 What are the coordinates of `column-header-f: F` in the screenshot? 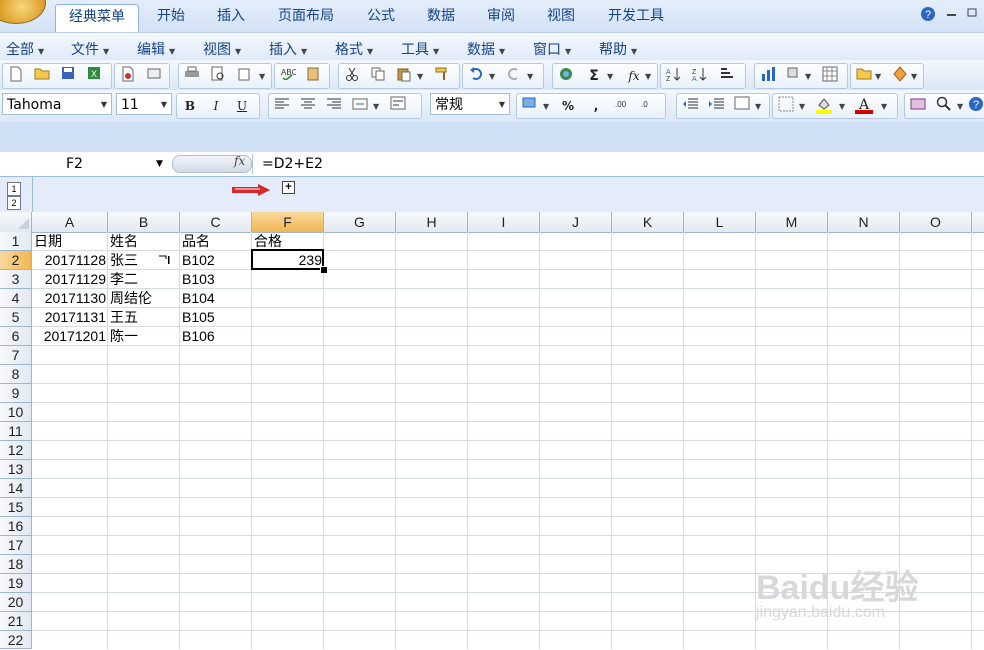 It's located at (288, 222).